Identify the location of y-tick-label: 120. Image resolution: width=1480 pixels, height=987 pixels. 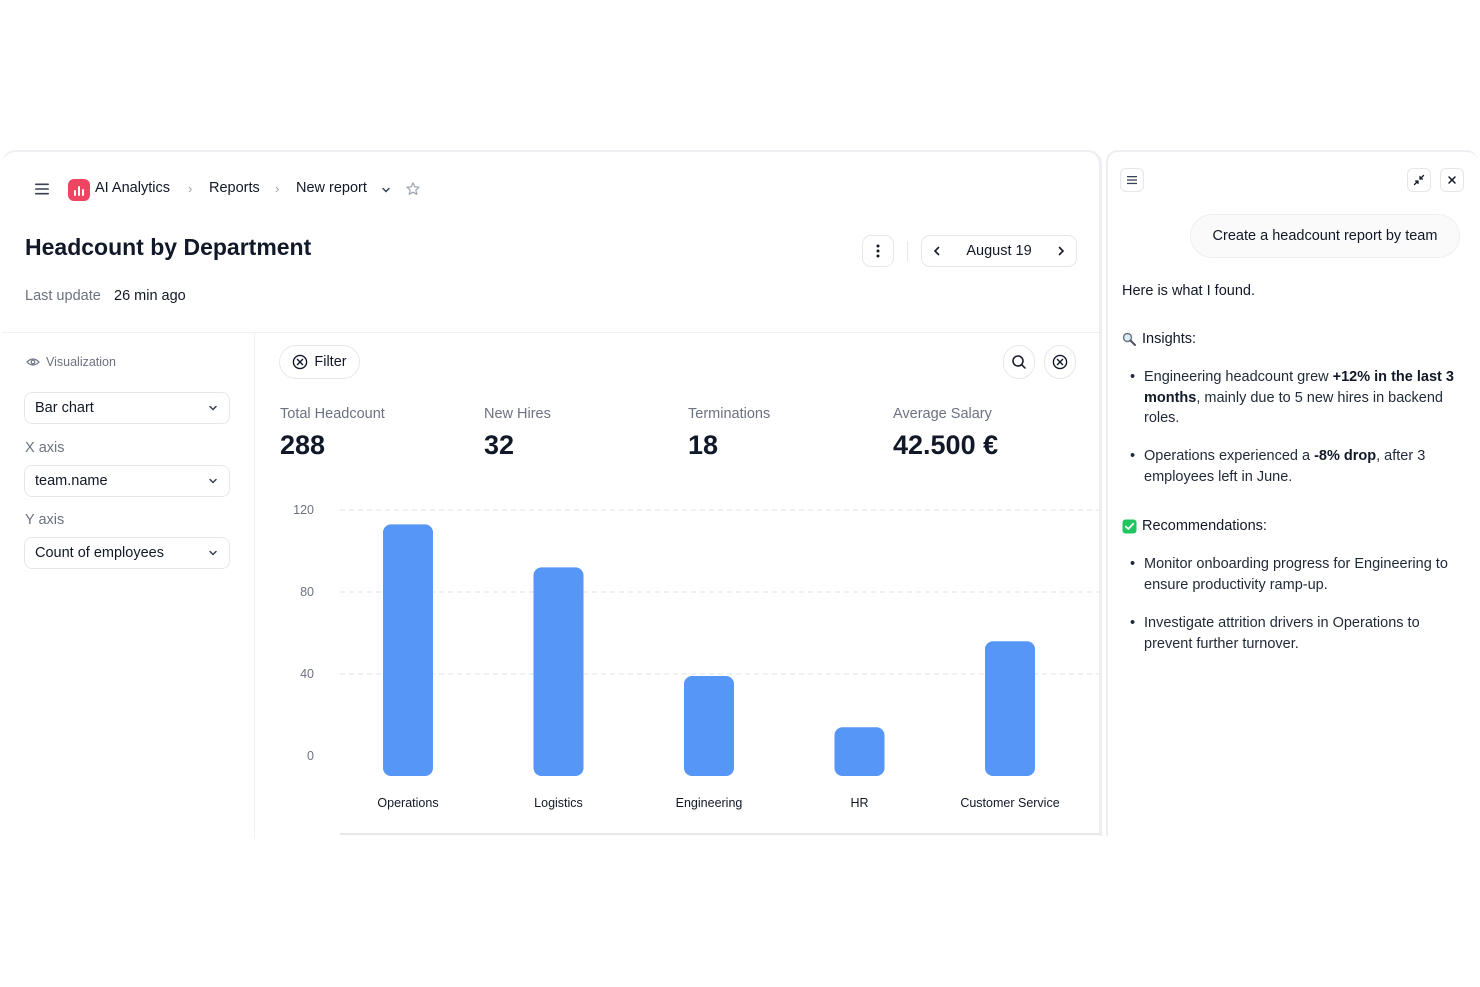
(303, 510).